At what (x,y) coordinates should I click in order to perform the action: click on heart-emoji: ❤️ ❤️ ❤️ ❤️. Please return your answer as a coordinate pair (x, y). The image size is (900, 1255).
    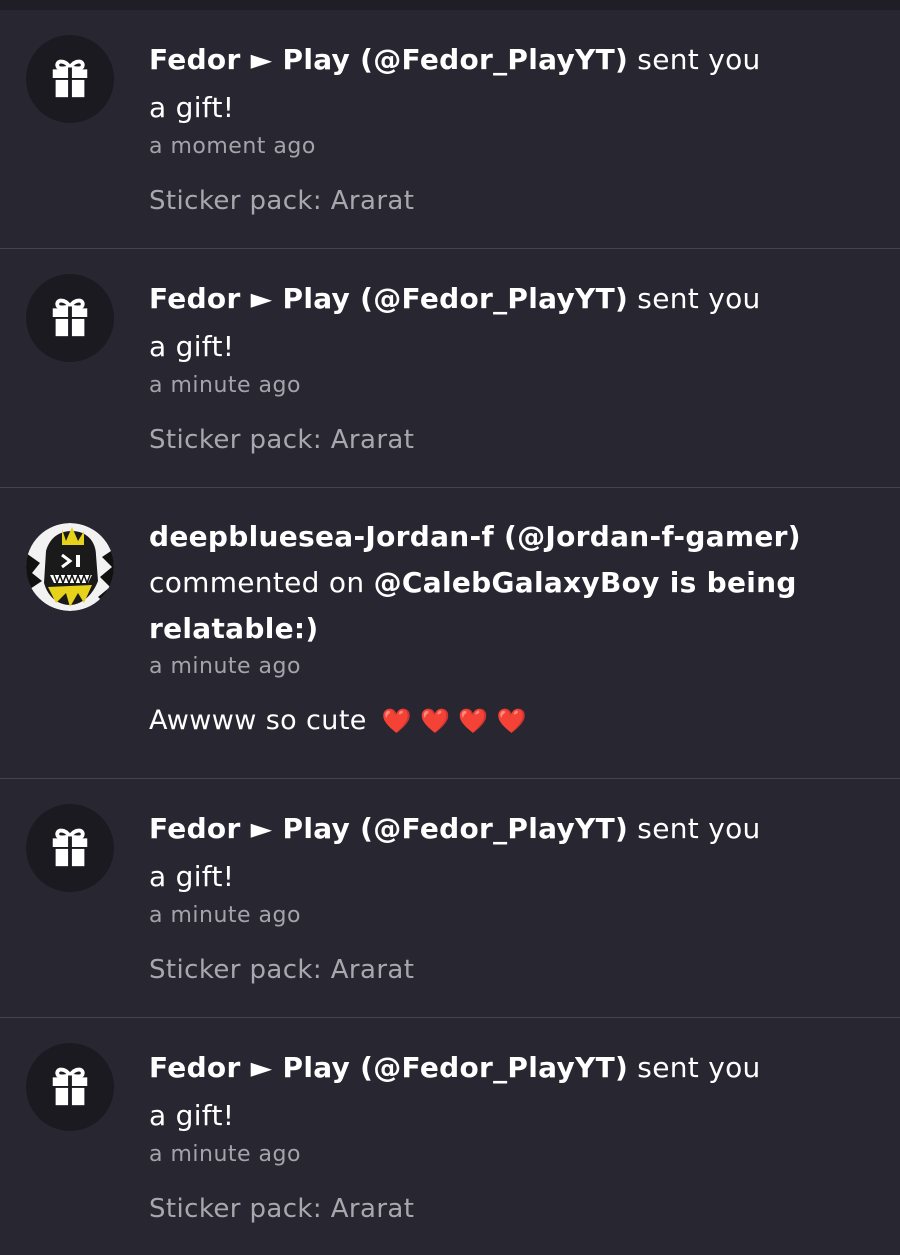
    Looking at the image, I should click on (454, 721).